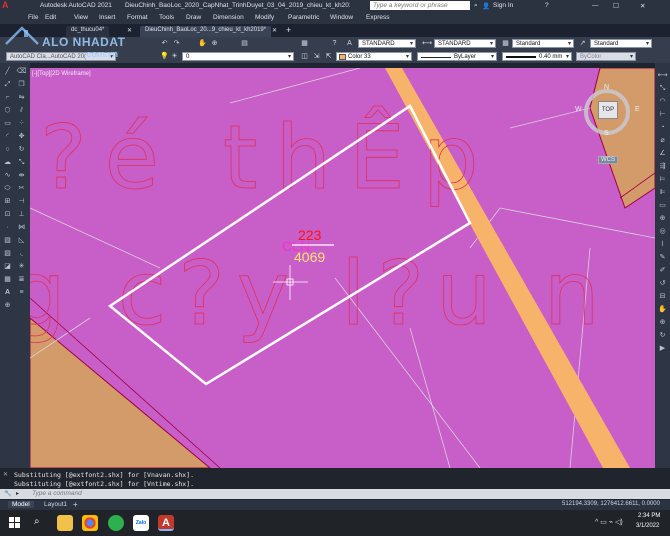 The width and height of the screenshot is (670, 536). What do you see at coordinates (649, 516) in the screenshot?
I see `clock-time: 2:34 PM` at bounding box center [649, 516].